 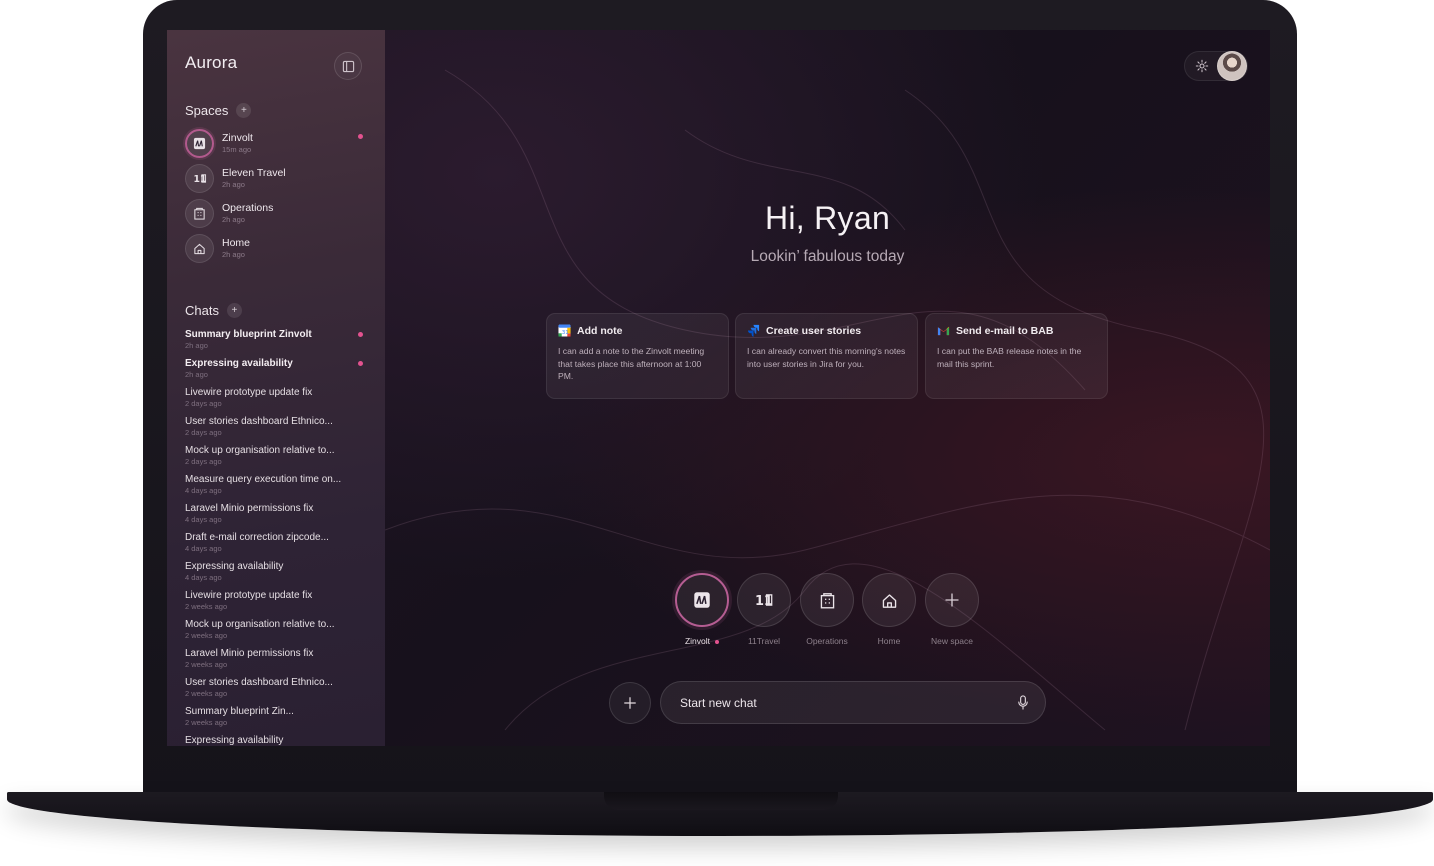 What do you see at coordinates (827, 256) in the screenshot?
I see `greeting-subtitle: Lookin’ fabulous today` at bounding box center [827, 256].